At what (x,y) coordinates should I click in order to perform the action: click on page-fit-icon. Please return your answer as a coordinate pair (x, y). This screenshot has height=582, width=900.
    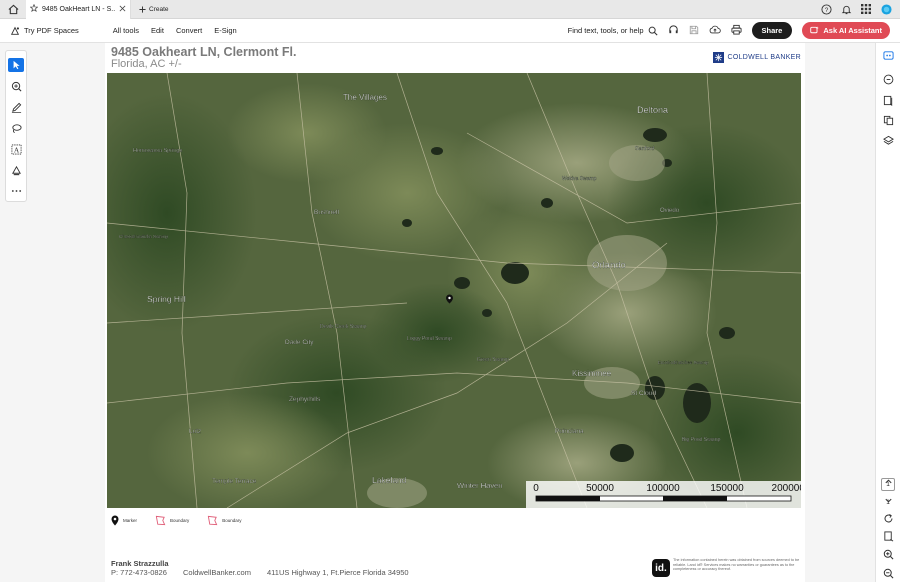
    Looking at the image, I should click on (888, 536).